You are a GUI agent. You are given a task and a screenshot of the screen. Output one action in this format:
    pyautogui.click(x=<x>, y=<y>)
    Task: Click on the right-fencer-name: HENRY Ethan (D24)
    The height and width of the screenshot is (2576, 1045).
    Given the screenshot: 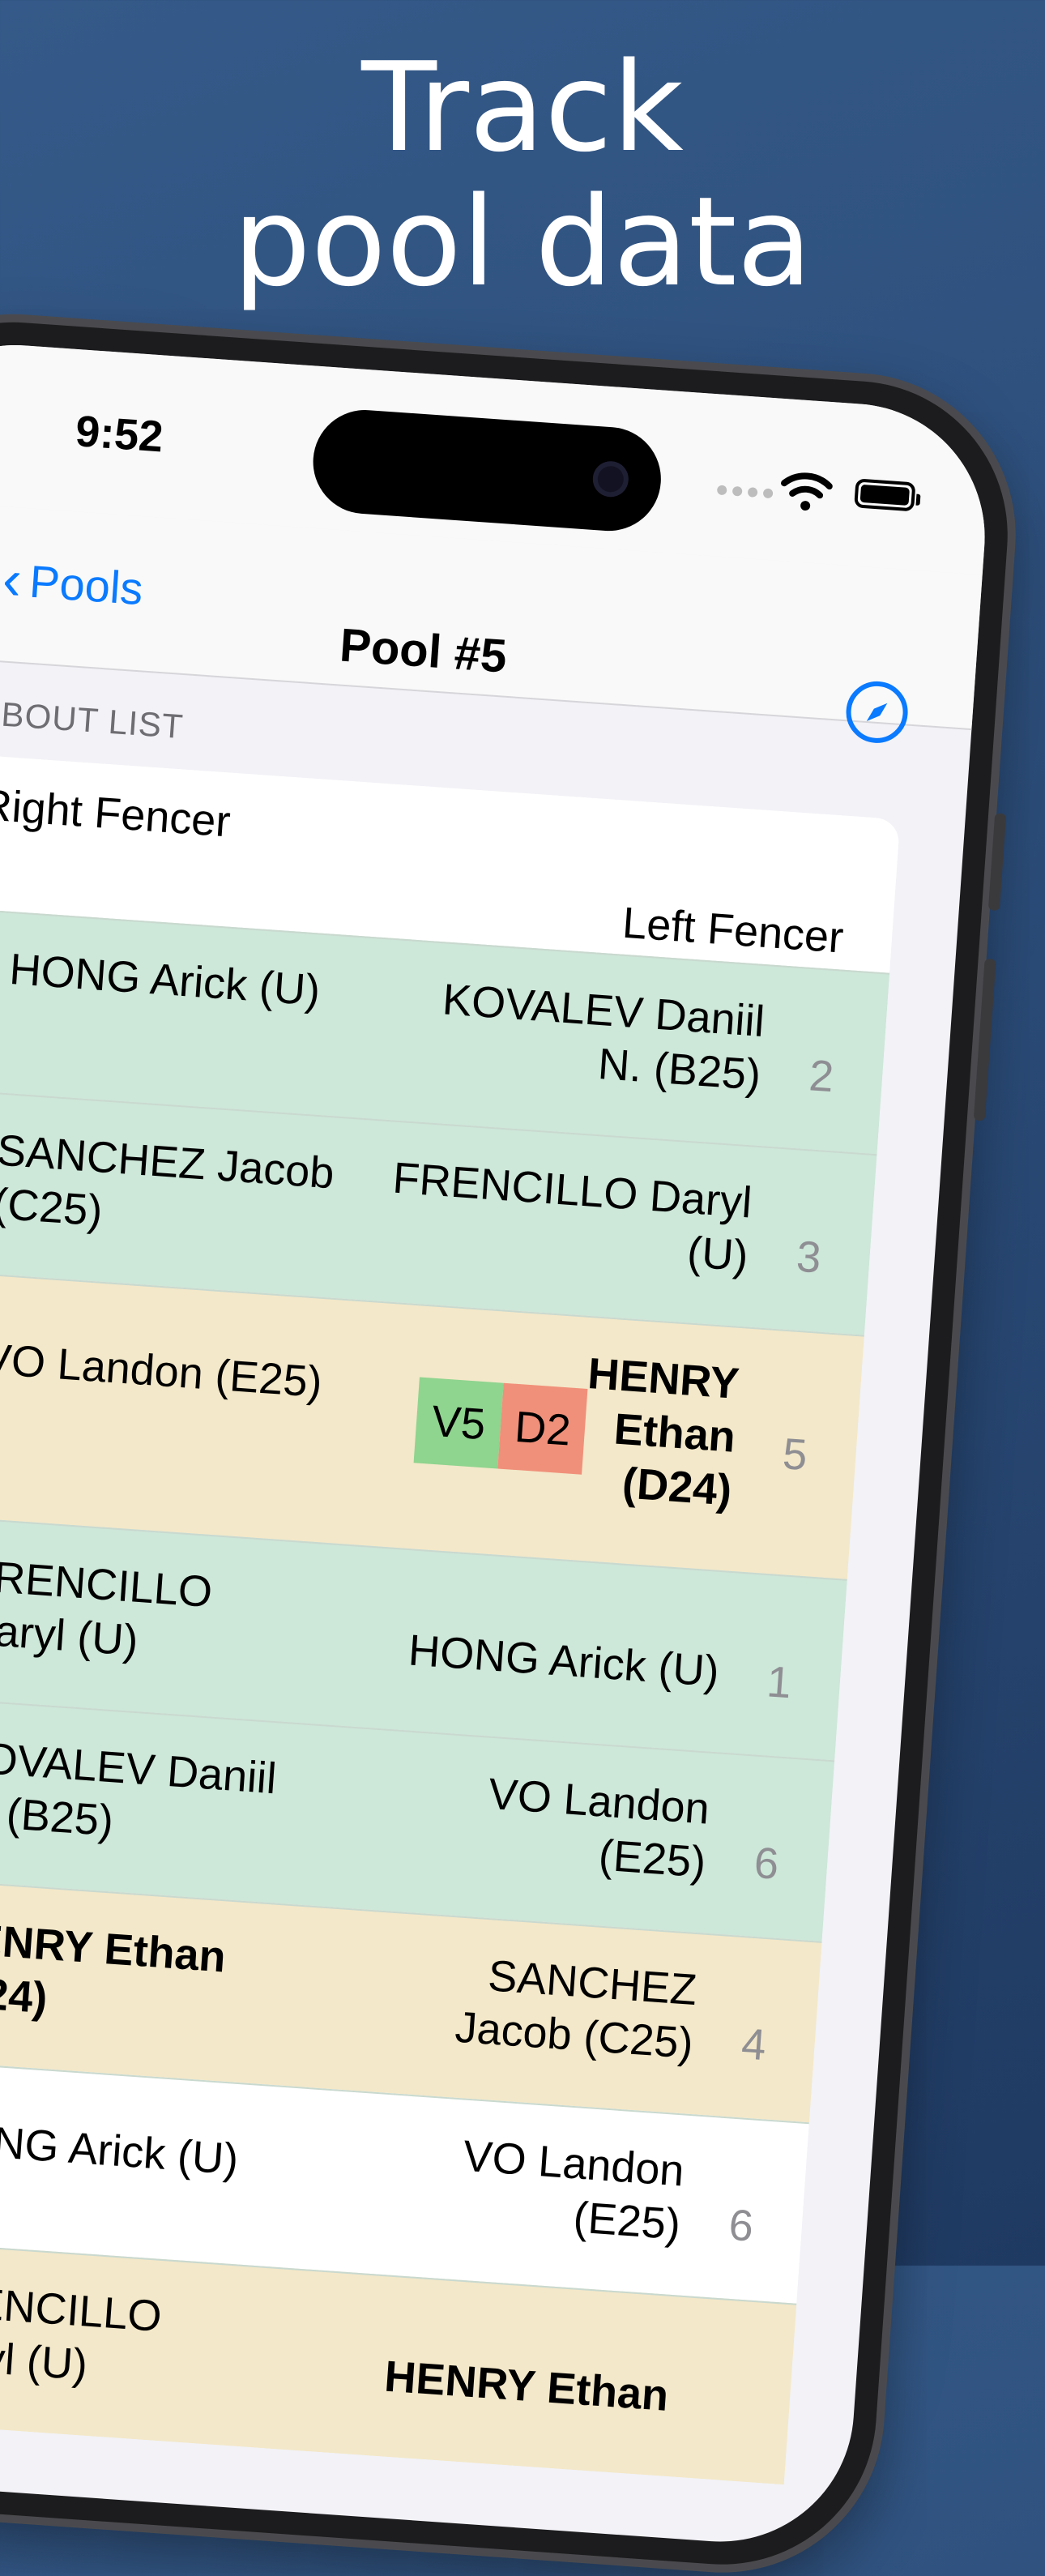 What is the action you would take?
    pyautogui.click(x=663, y=1432)
    